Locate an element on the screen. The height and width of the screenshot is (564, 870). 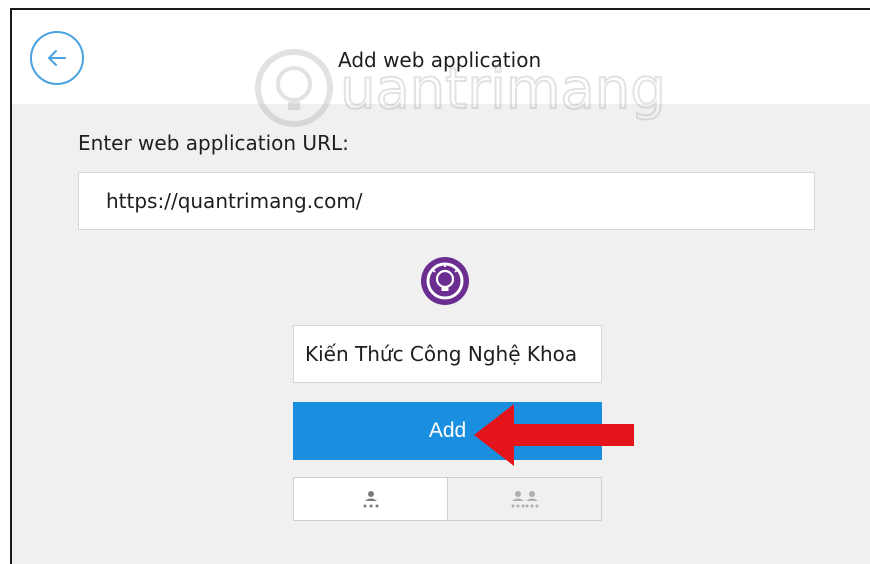
app-name-input: Kiến Thức Công Nghệ Khoa is located at coordinates (447, 354).